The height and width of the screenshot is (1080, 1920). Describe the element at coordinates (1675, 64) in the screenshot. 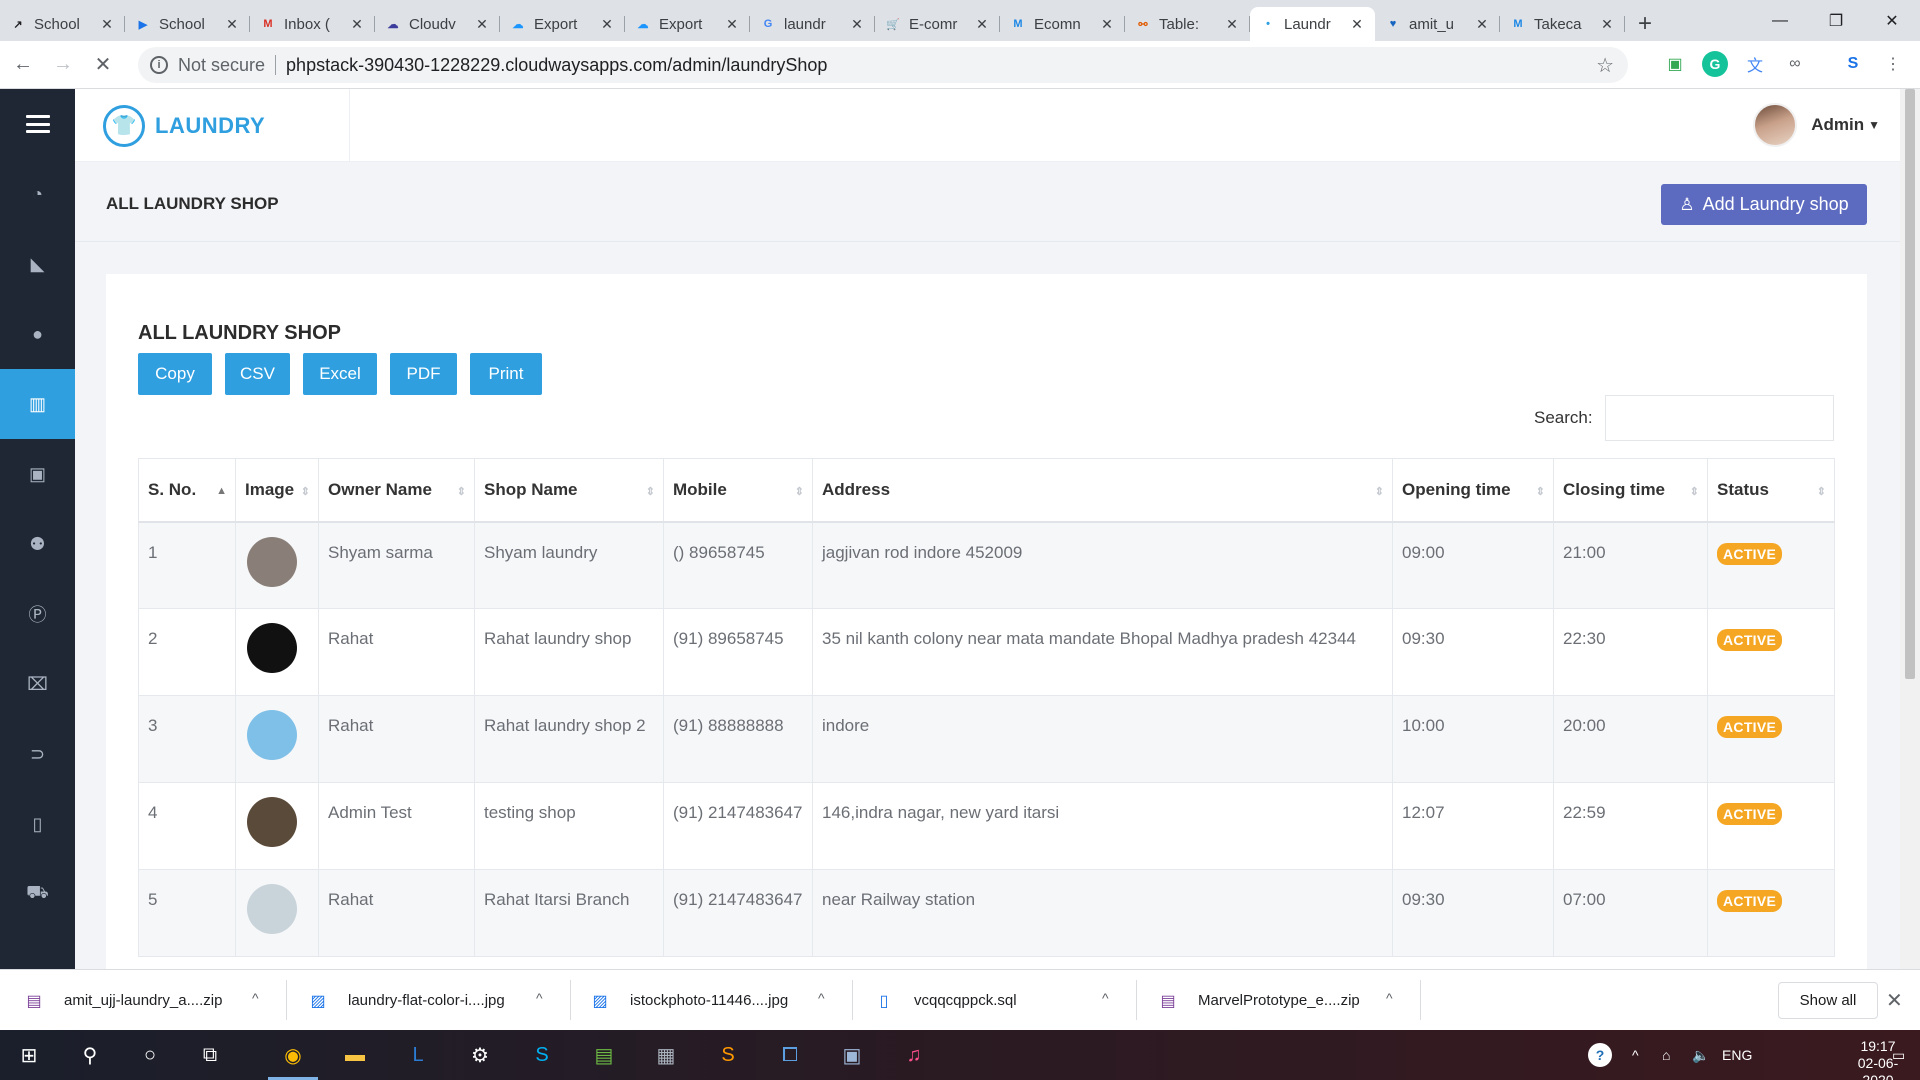

I see `tv-extension-icon: ▣` at that location.